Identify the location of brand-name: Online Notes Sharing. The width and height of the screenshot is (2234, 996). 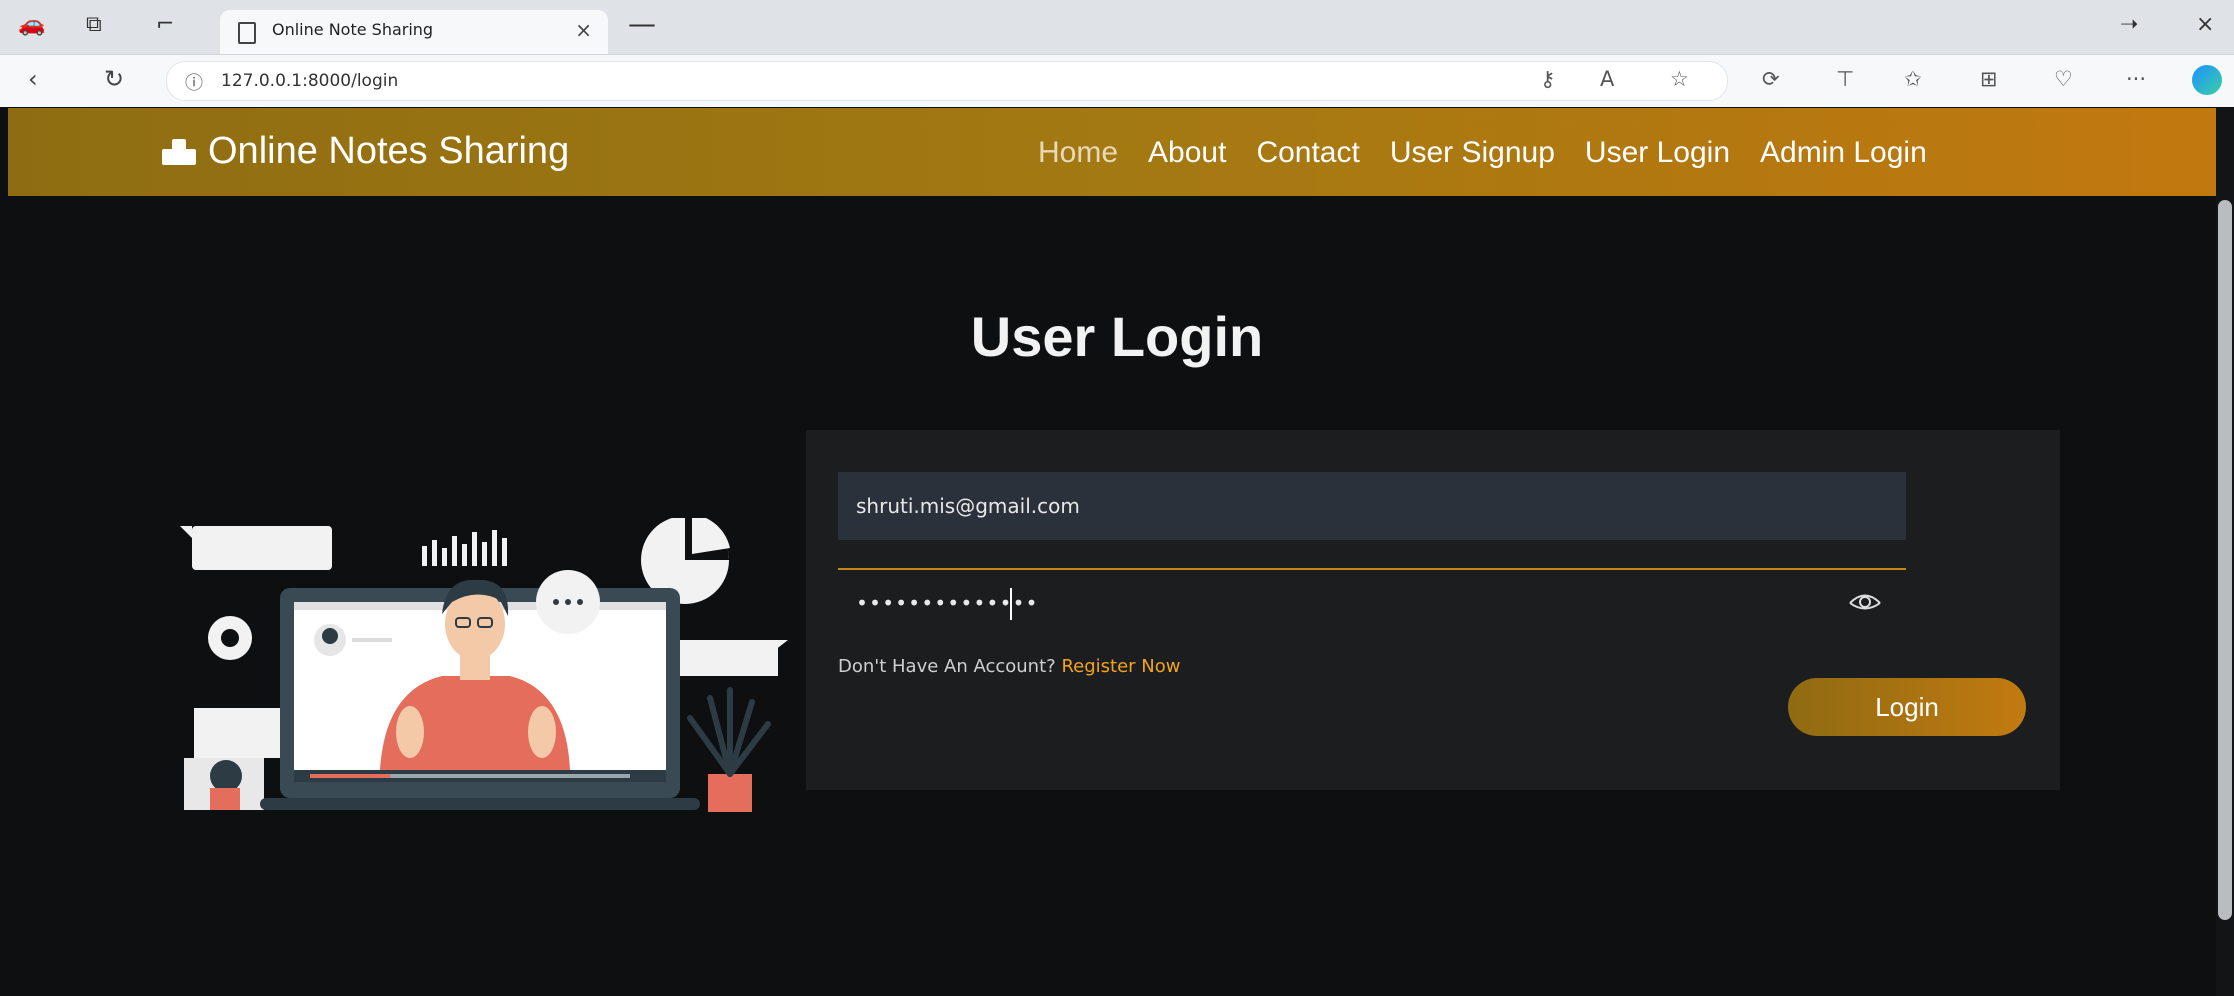
(389, 151).